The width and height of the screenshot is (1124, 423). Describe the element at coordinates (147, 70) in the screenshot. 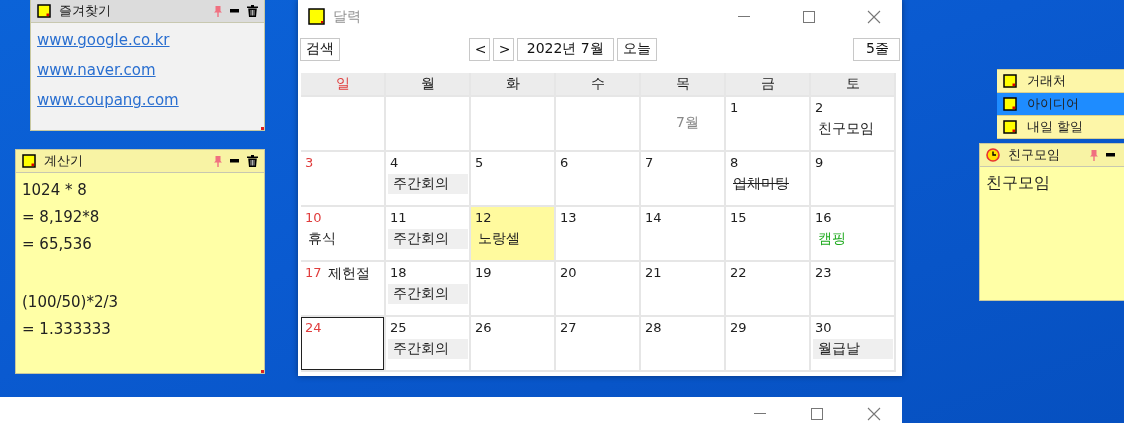

I see `link: www.naver.com` at that location.